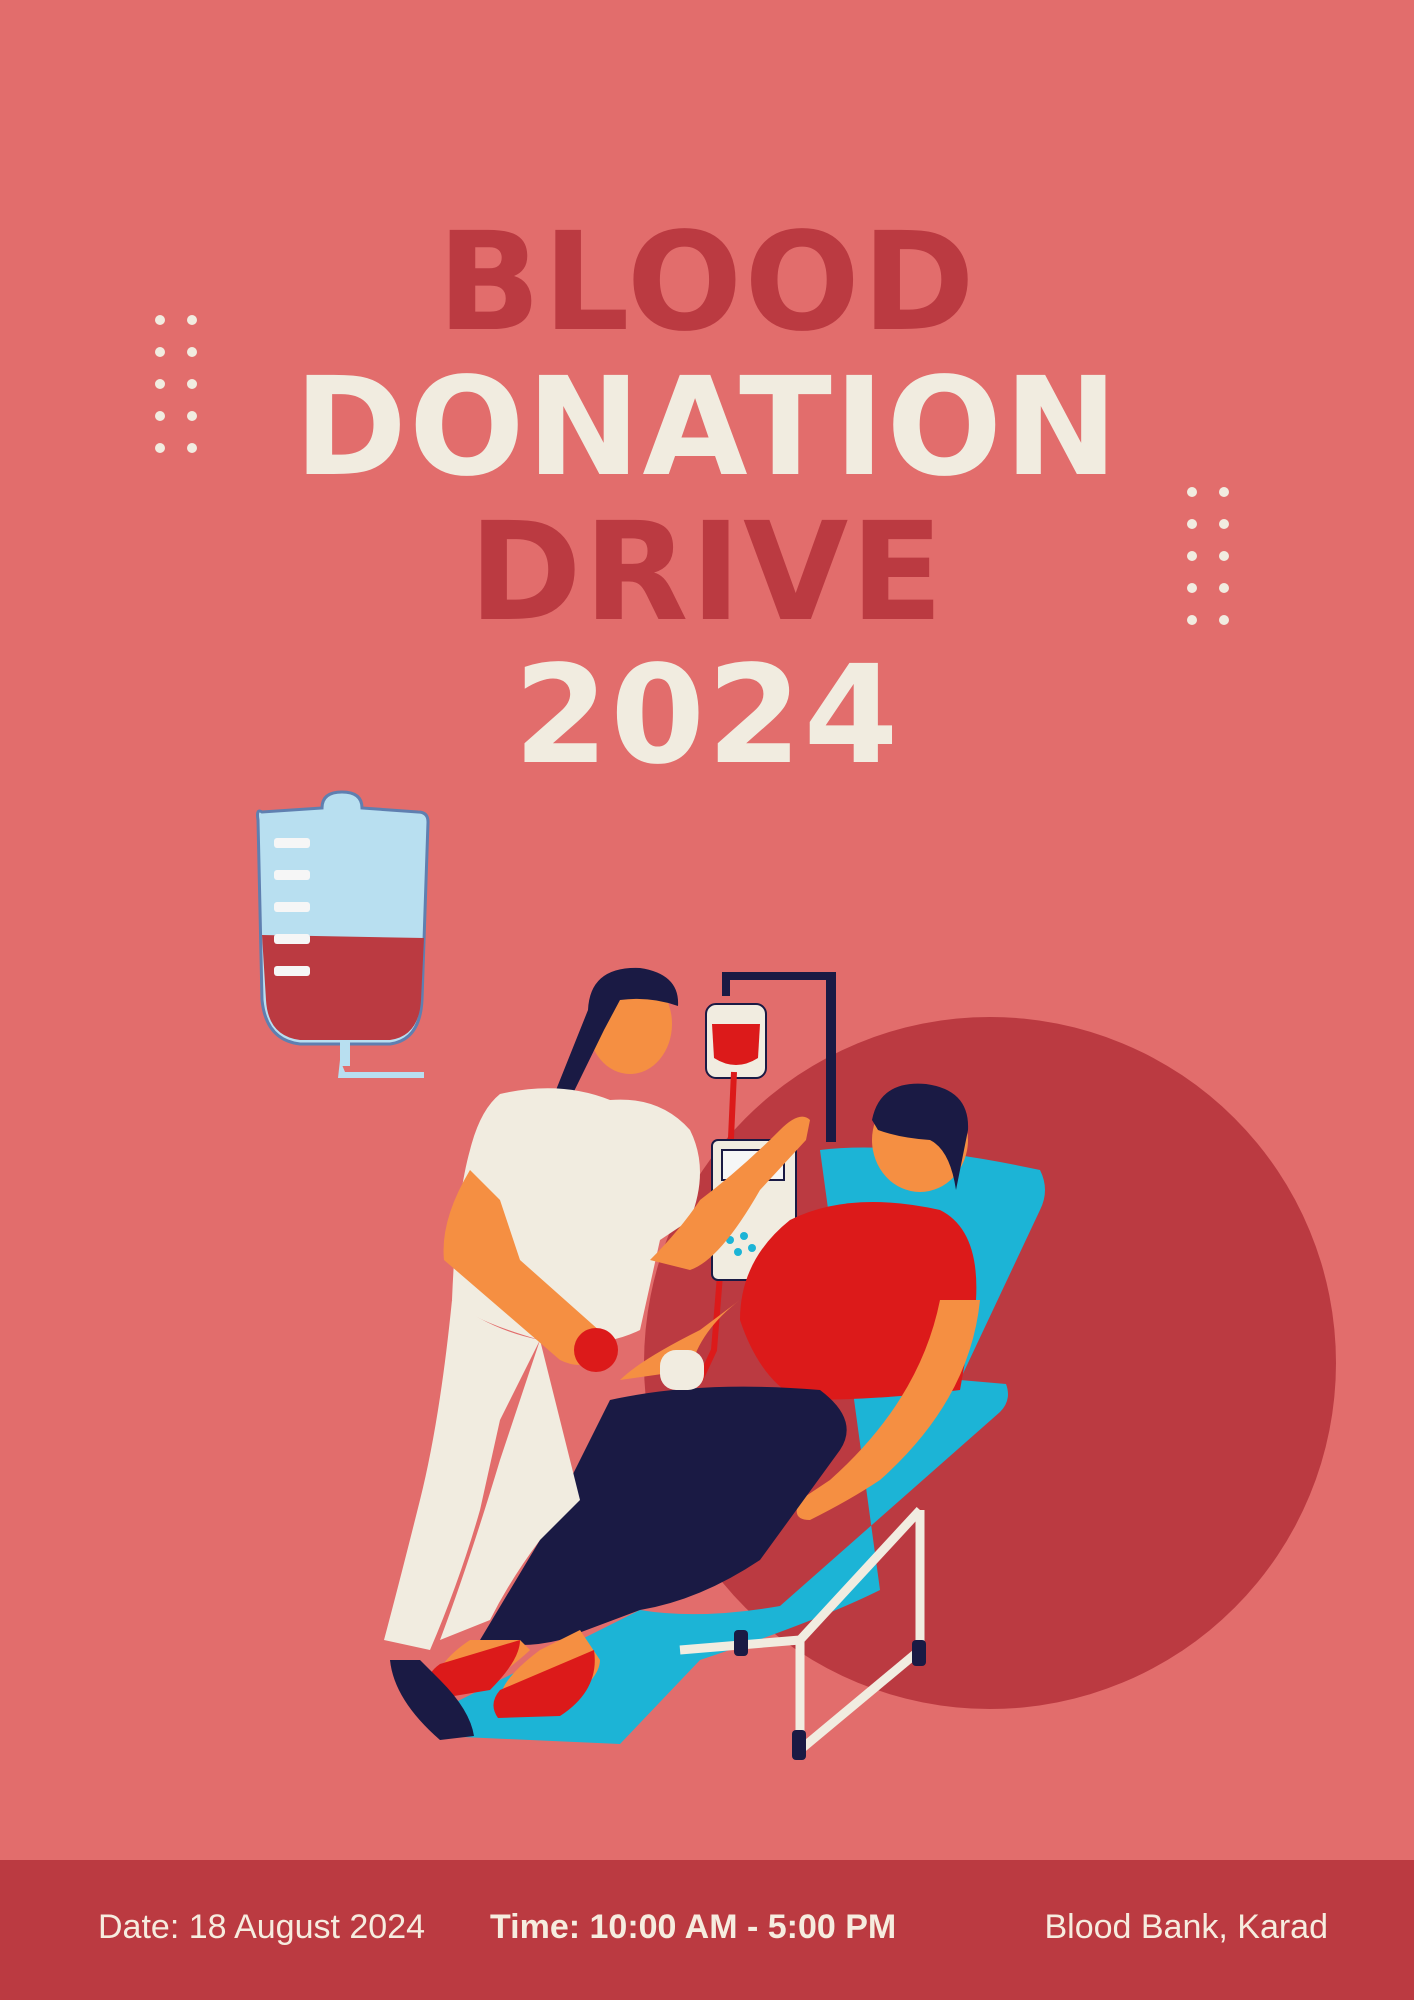 The height and width of the screenshot is (2000, 1414). What do you see at coordinates (343, 934) in the screenshot?
I see `blood-bag-icon` at bounding box center [343, 934].